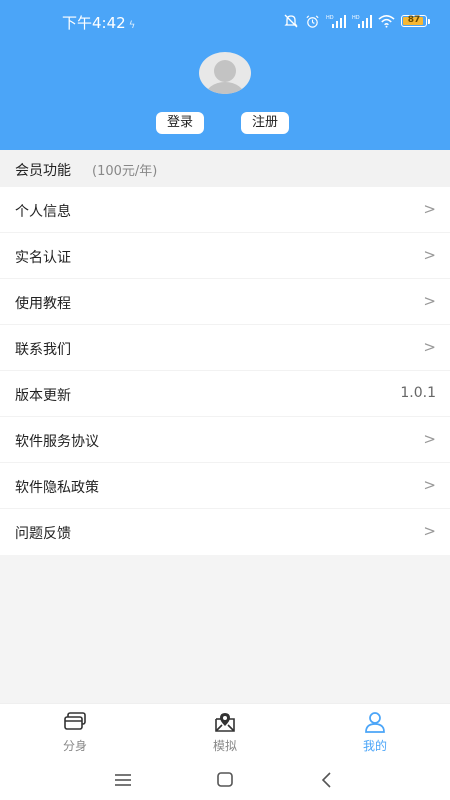 Image resolution: width=450 pixels, height=800 pixels. What do you see at coordinates (57, 488) in the screenshot?
I see `menu-item-label: 软件隐私政策` at bounding box center [57, 488].